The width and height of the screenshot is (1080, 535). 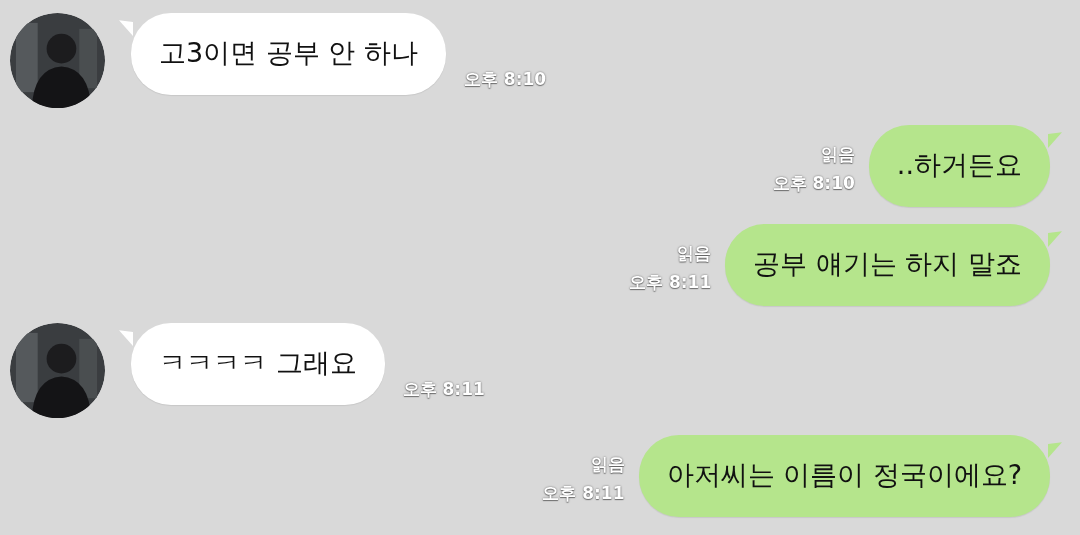 What do you see at coordinates (959, 165) in the screenshot?
I see `message-text: ..하거든요` at bounding box center [959, 165].